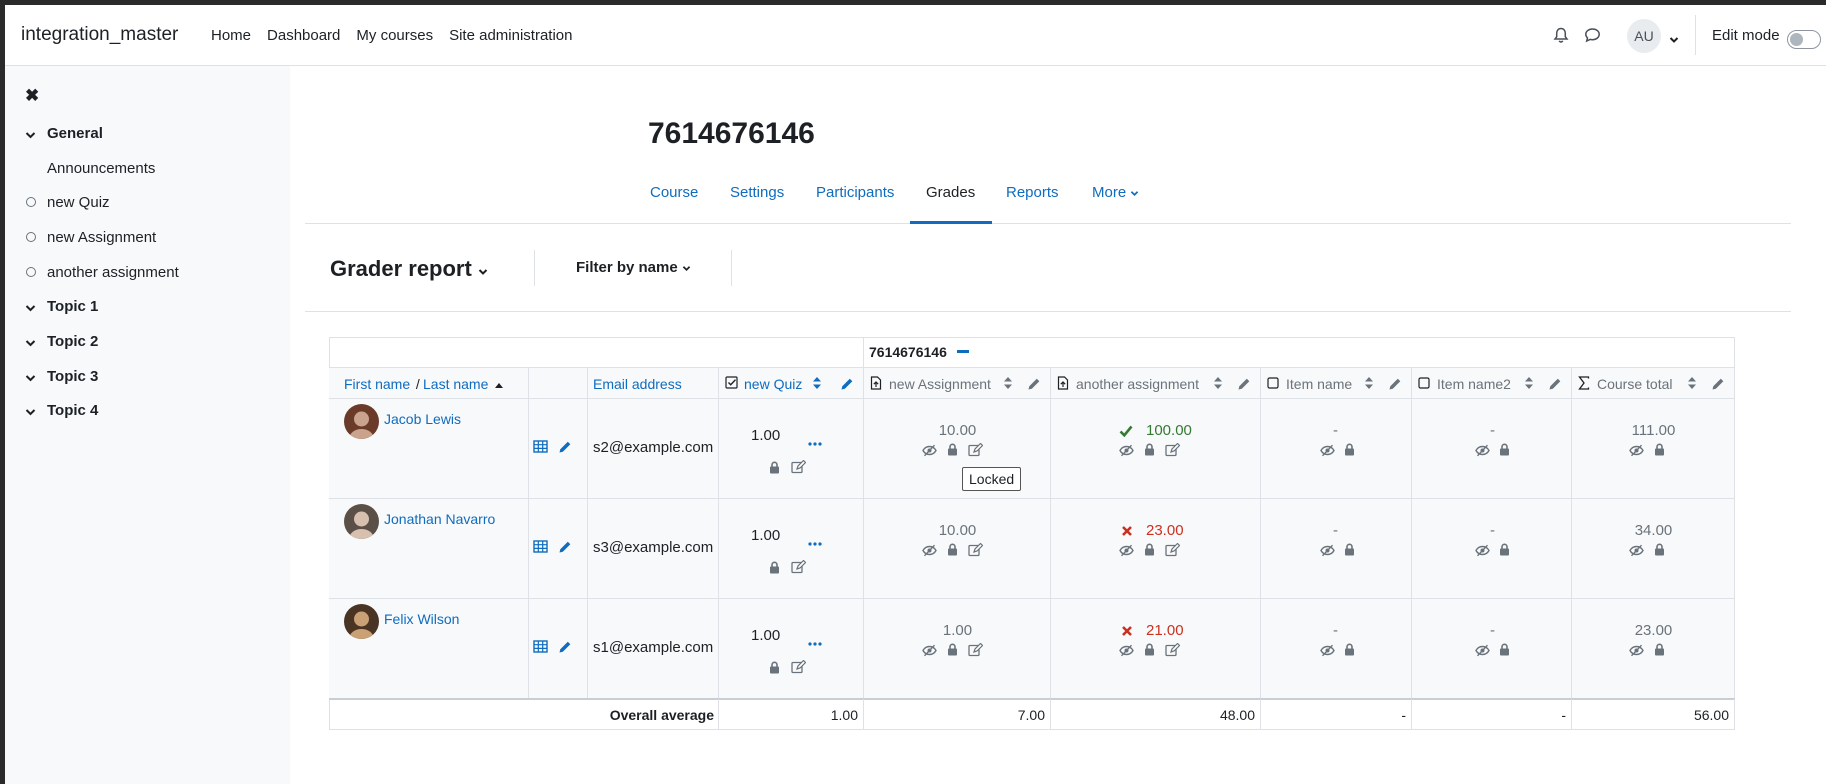 The height and width of the screenshot is (784, 1826). I want to click on notifications-bell-icon, so click(1561, 37).